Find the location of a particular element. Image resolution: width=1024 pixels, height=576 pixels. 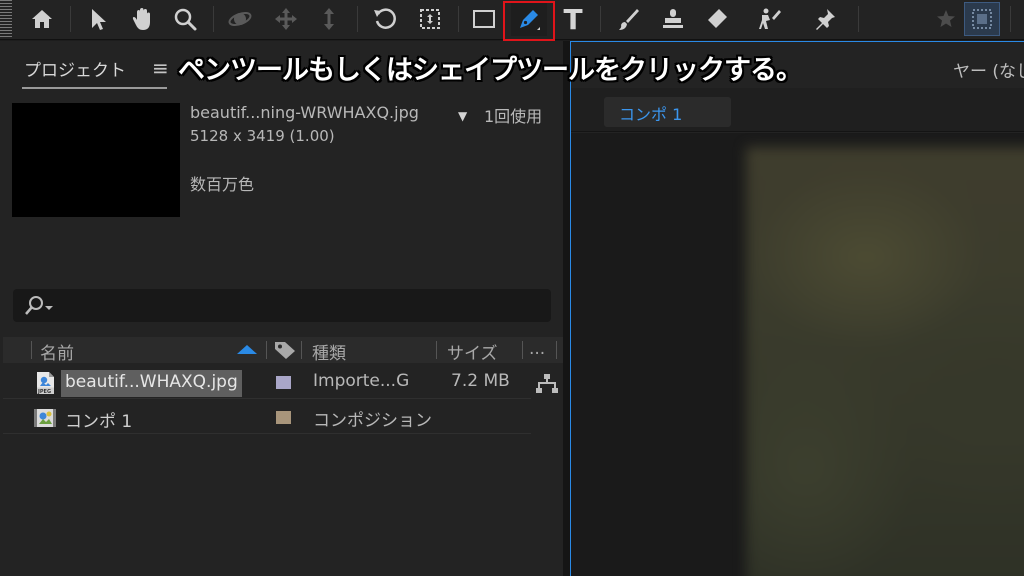

flowchart-icon is located at coordinates (547, 384).